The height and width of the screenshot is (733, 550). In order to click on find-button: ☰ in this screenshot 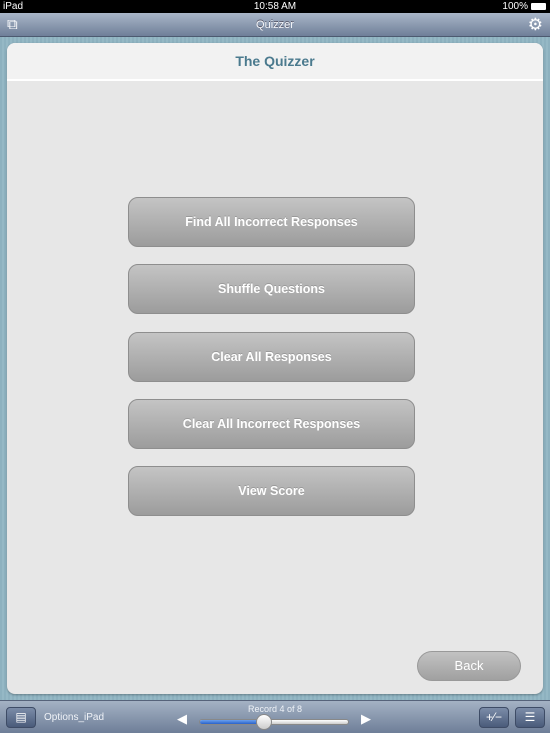, I will do `click(530, 717)`.